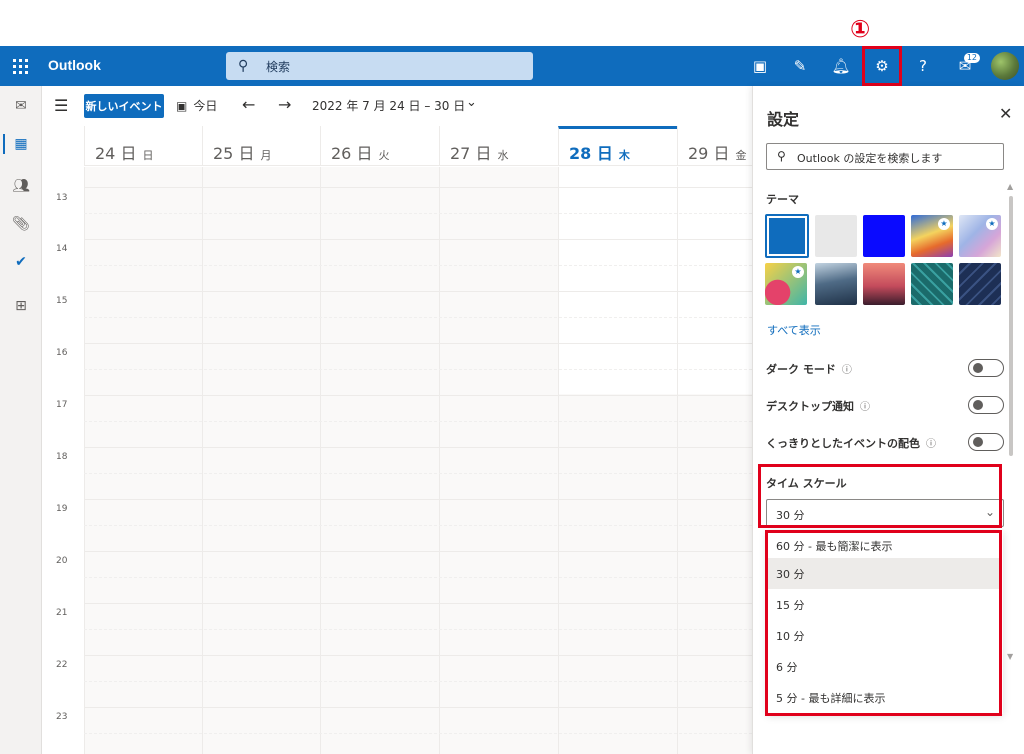 Image resolution: width=1024 pixels, height=754 pixels. I want to click on timescale-option: 60 分 - 最も簡潔に表示, so click(884, 545).